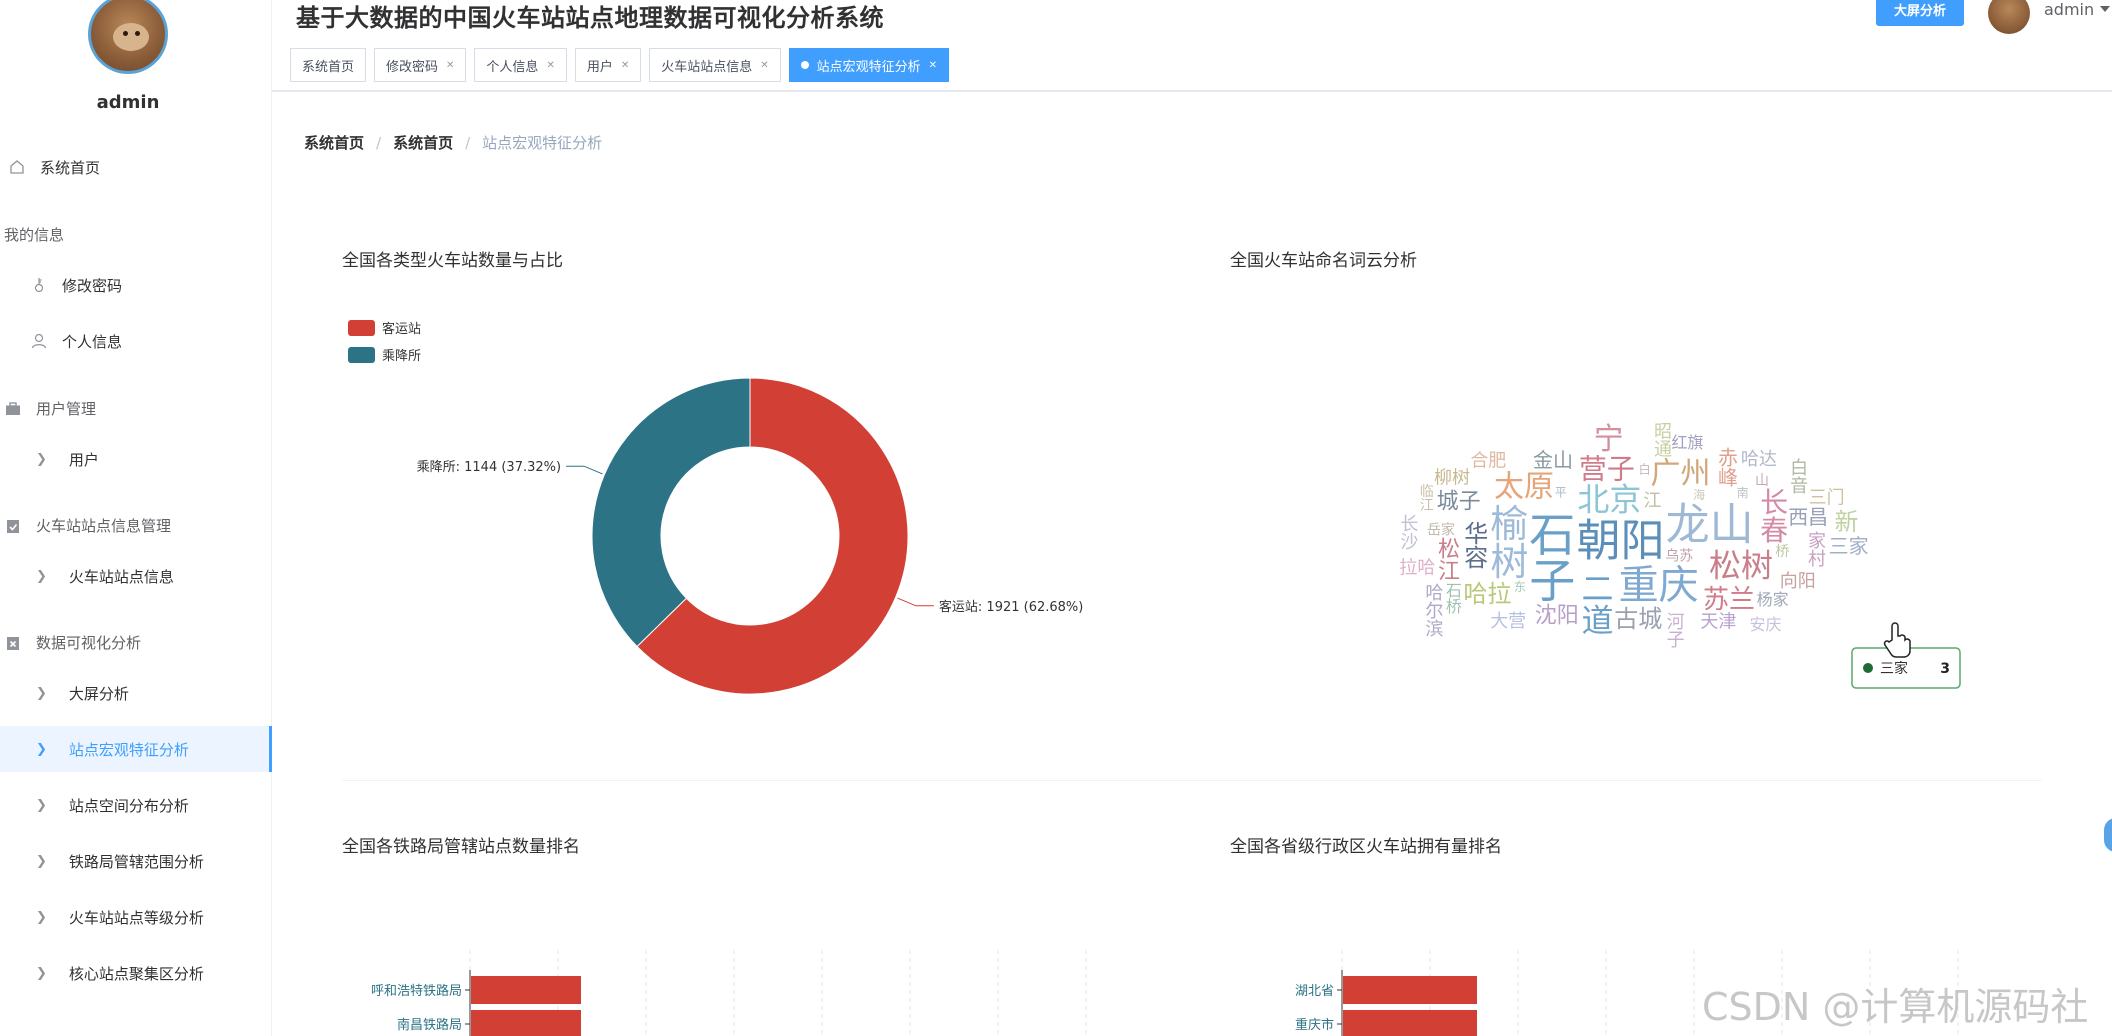  What do you see at coordinates (1782, 552) in the screenshot?
I see `word-cloud-word: 桥` at bounding box center [1782, 552].